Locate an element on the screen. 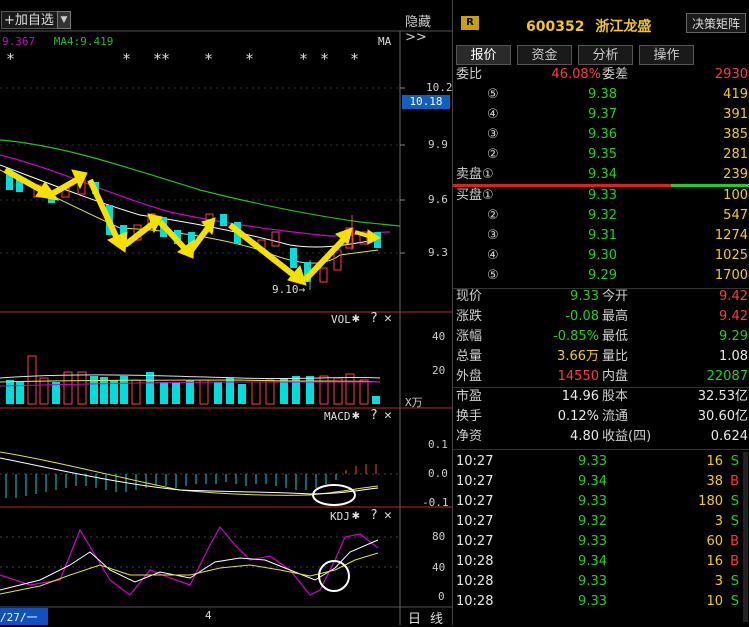 This screenshot has height=627, width=749. stat-label: 量比 is located at coordinates (615, 356).